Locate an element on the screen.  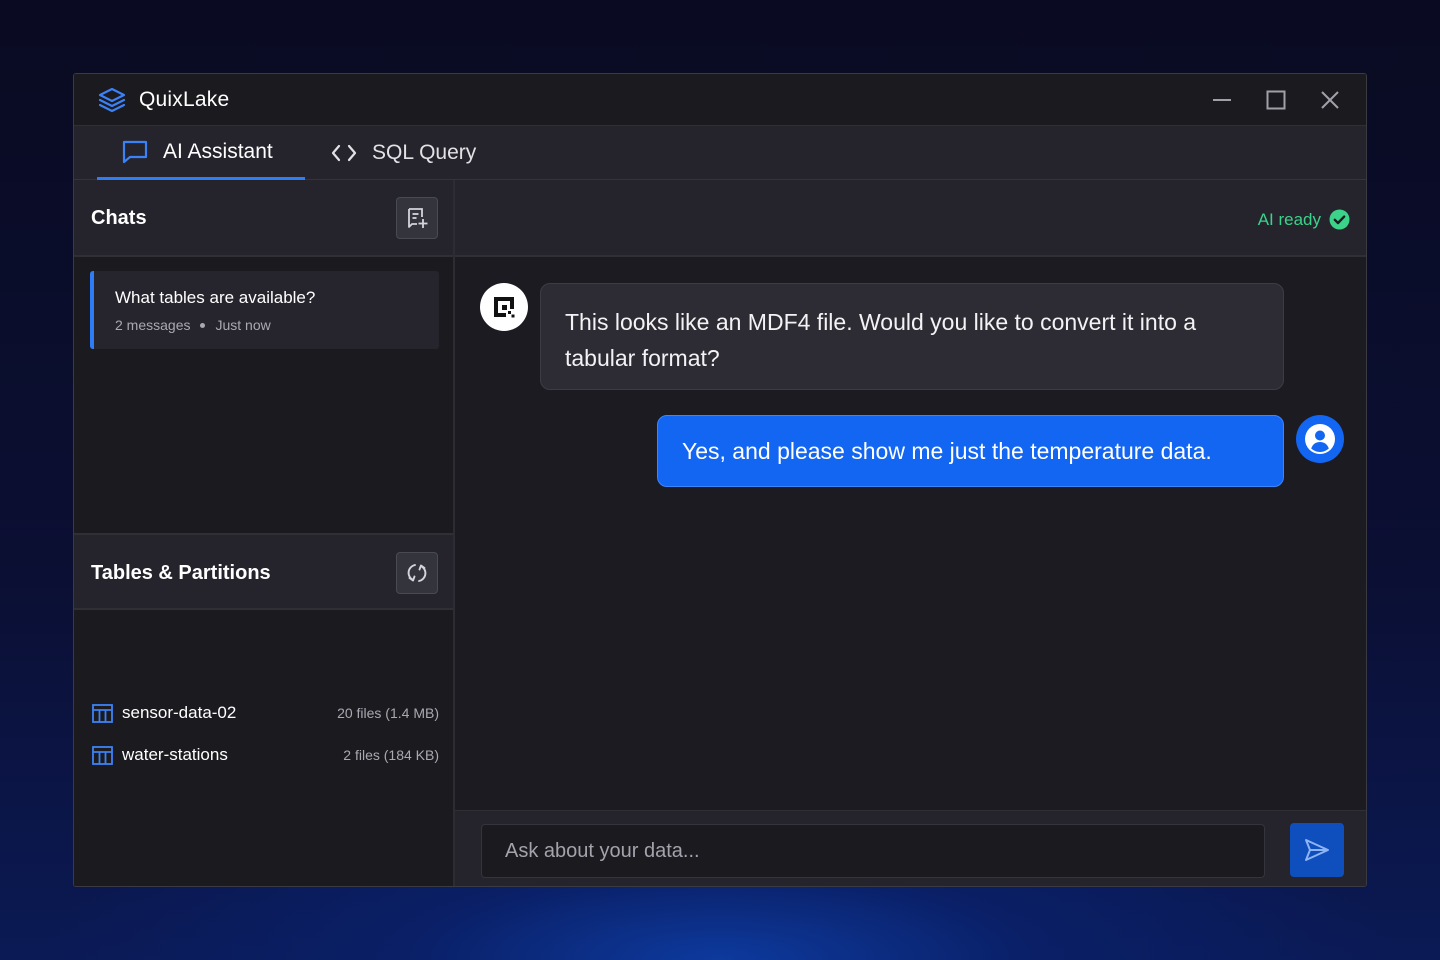
ai-status: AI ready is located at coordinates (1304, 219).